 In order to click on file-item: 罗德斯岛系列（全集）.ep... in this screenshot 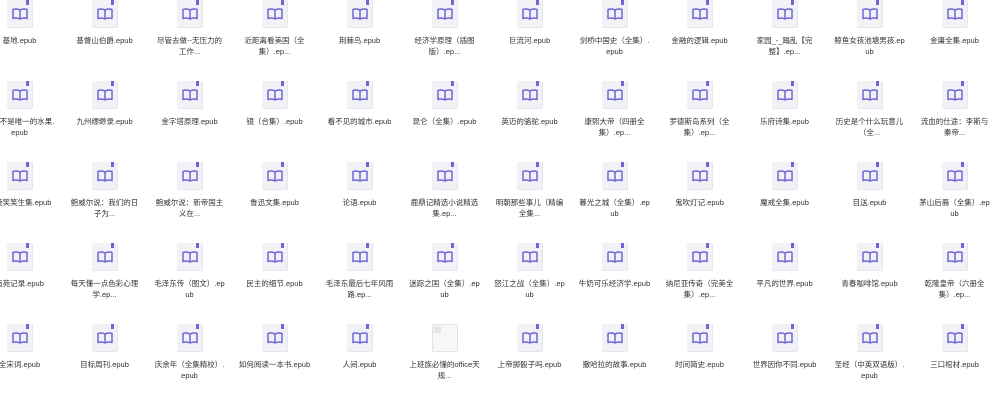, I will do `click(699, 121)`.